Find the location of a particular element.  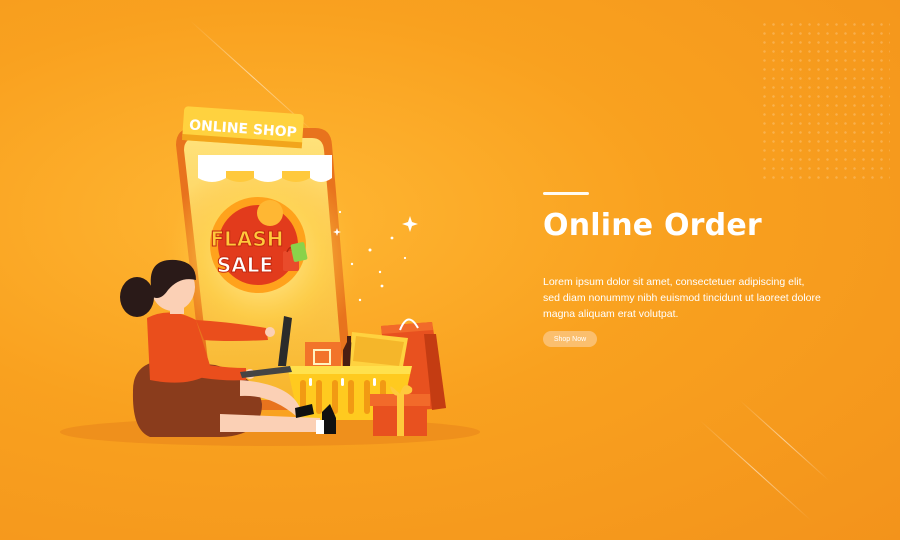

badge-line1: FLASH is located at coordinates (246, 239).